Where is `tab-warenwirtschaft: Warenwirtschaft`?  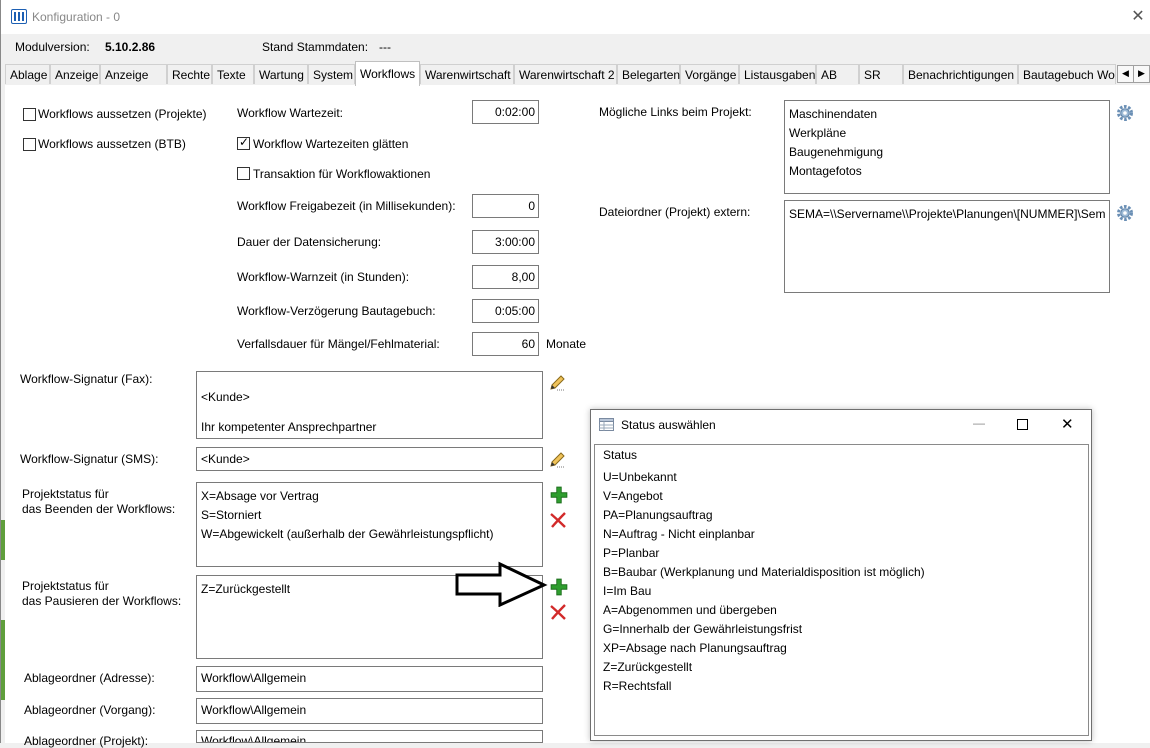 tab-warenwirtschaft: Warenwirtschaft is located at coordinates (467, 74).